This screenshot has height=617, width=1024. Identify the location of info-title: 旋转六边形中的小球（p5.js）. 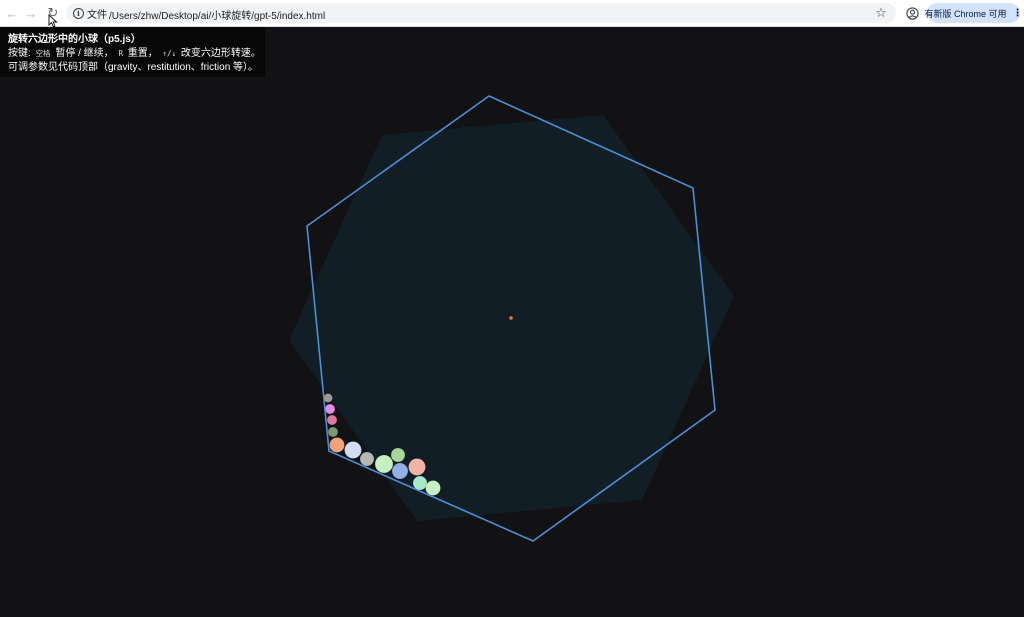
(74, 39).